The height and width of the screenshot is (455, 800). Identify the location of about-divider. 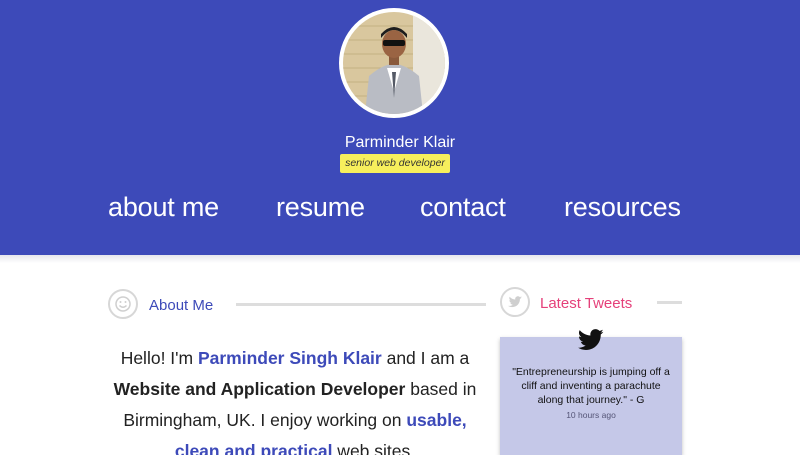
(361, 304).